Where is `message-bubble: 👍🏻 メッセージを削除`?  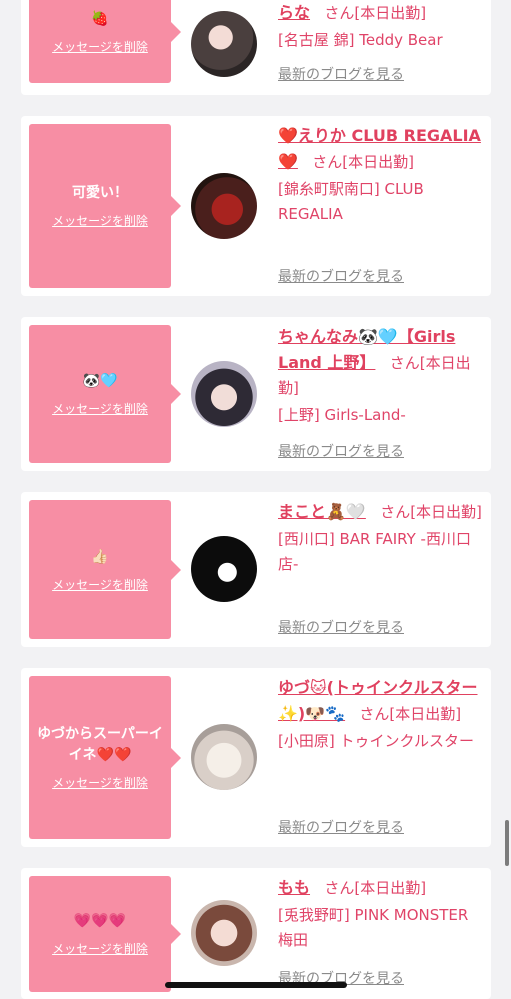
message-bubble: 👍🏻 メッセージを削除 is located at coordinates (105, 569).